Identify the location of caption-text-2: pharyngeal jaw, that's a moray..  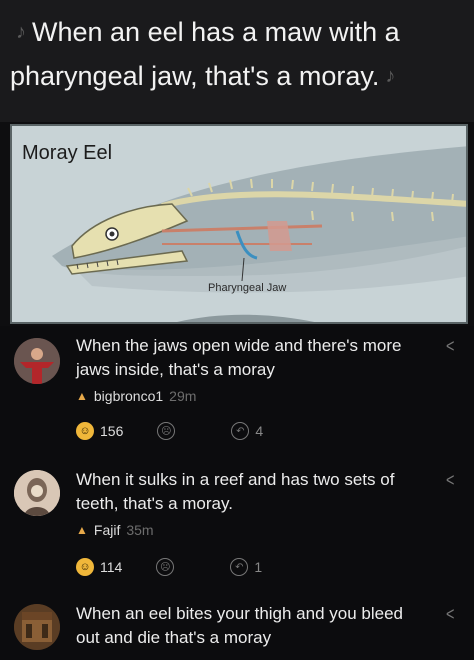
(195, 76).